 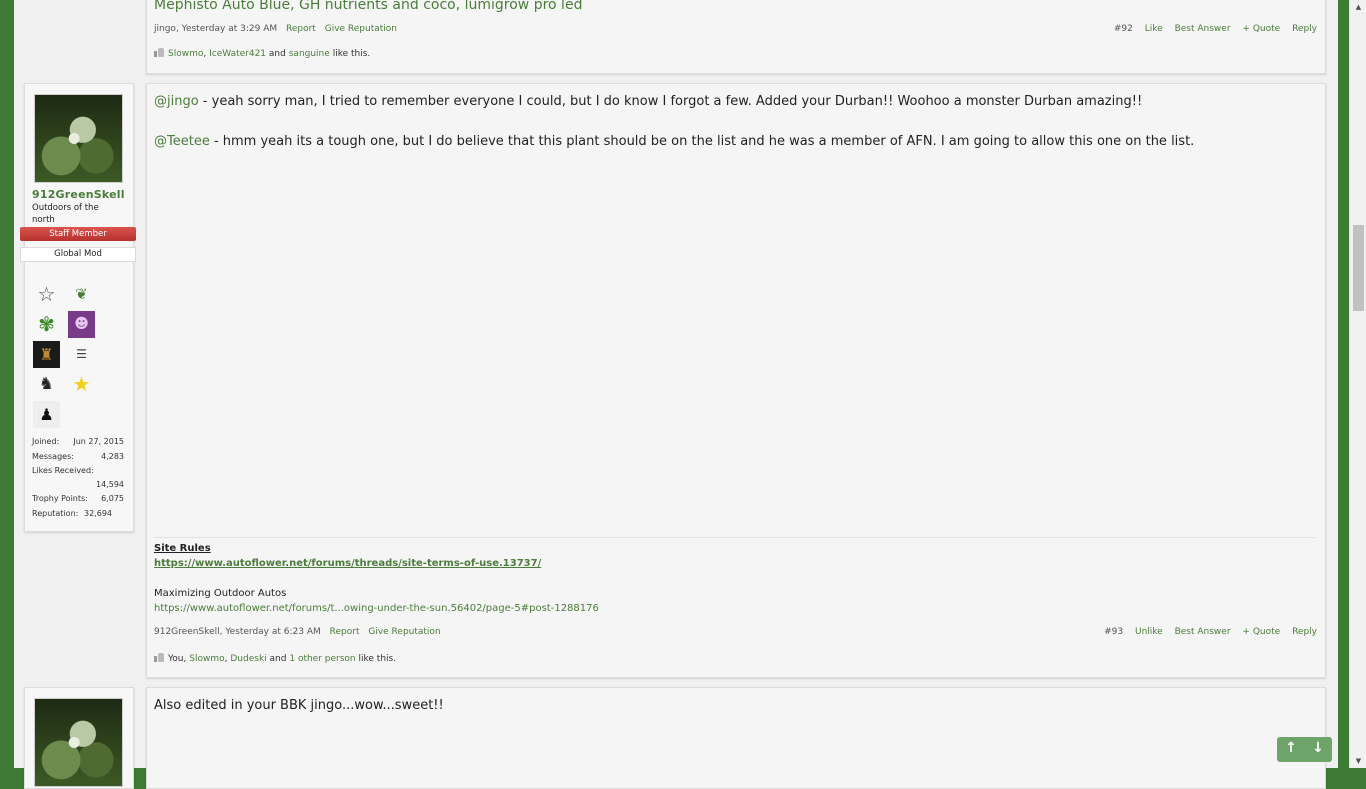 I want to click on scrollbar-thumb, so click(x=1358, y=268).